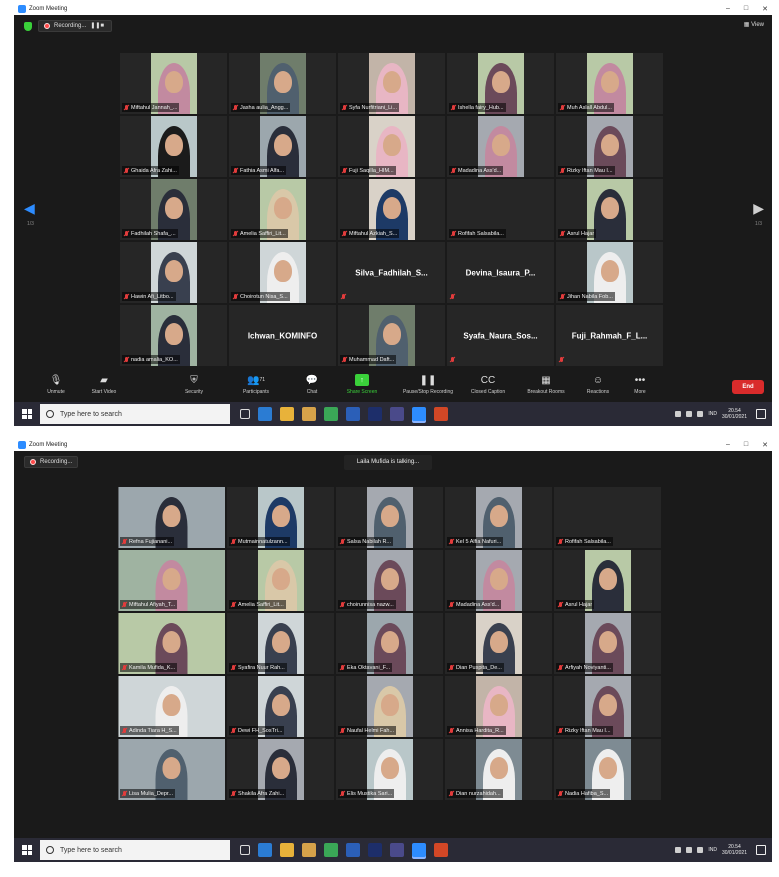 This screenshot has height=877, width=779. I want to click on more-button: ••• More, so click(640, 385).